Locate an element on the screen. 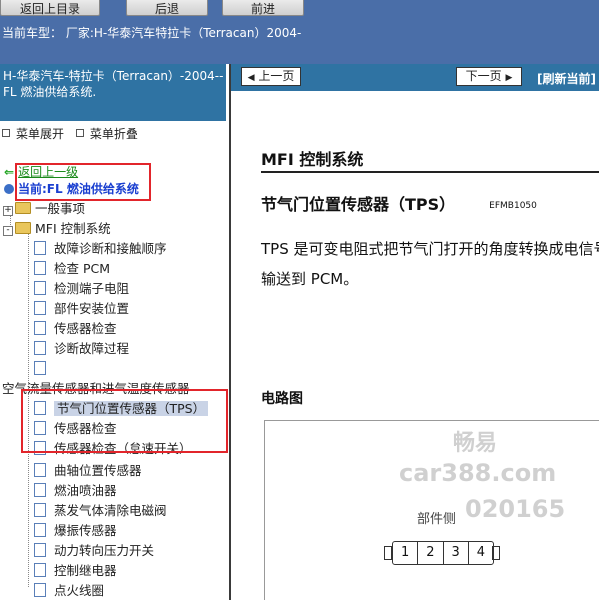 The image size is (599, 600). tree-item: 蒸发气体清除电磁阀 is located at coordinates (100, 511).